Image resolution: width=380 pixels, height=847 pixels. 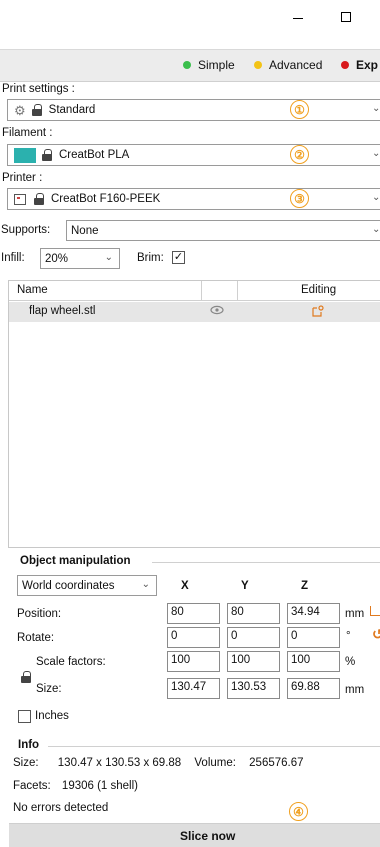 What do you see at coordinates (355, 690) in the screenshot?
I see `size-unit: mm` at bounding box center [355, 690].